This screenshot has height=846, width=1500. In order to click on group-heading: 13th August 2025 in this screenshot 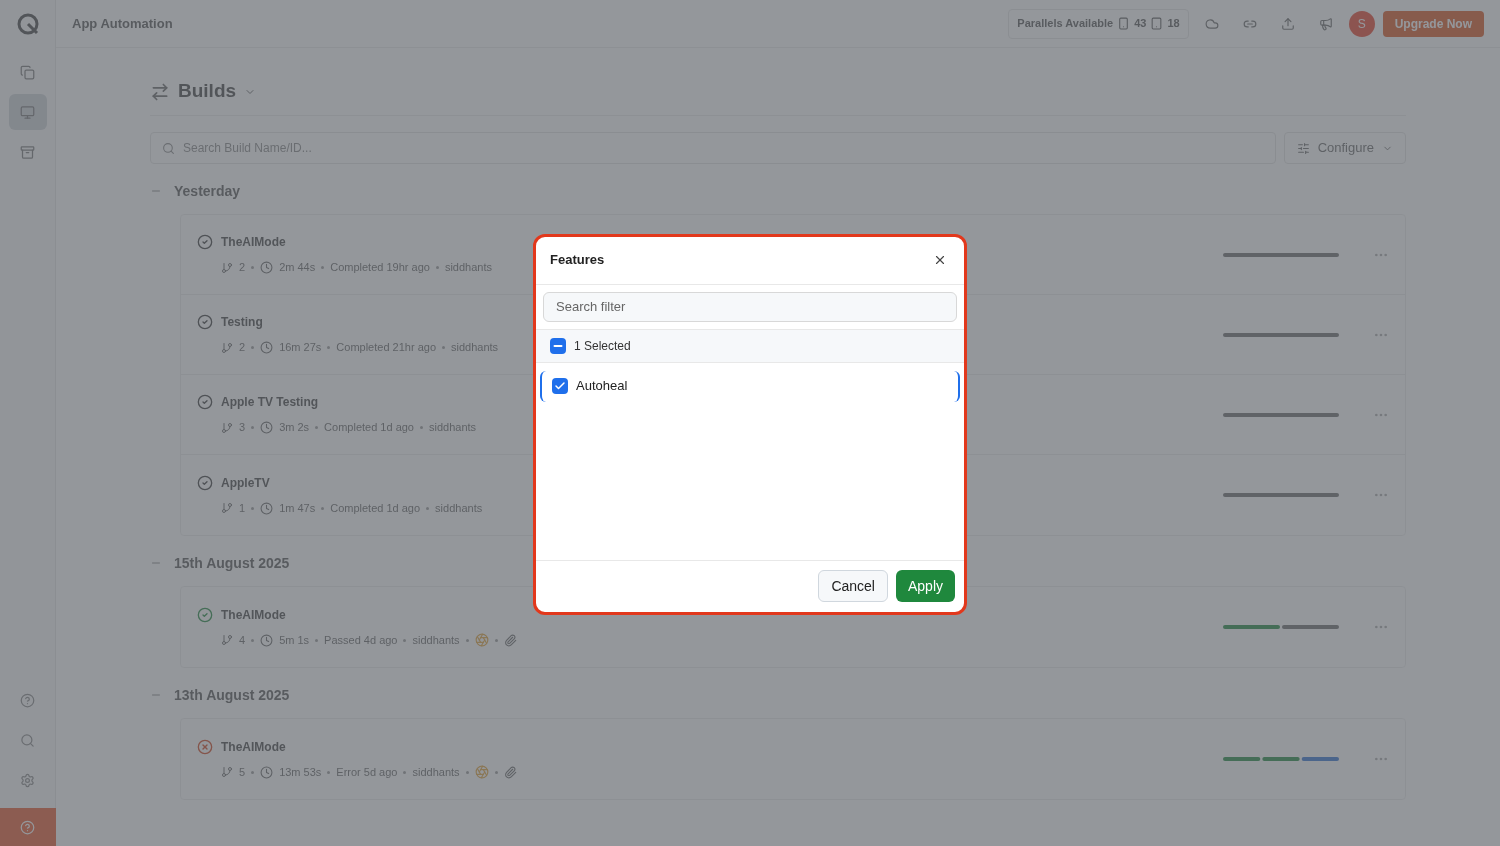, I will do `click(232, 695)`.